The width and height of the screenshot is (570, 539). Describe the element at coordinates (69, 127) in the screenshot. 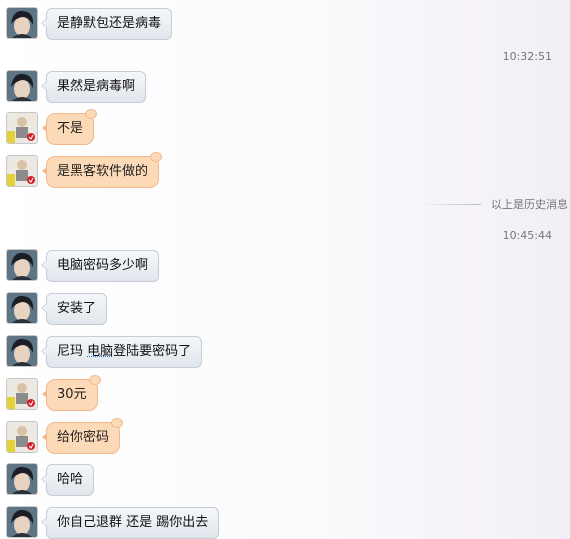

I see `my-message-bubble: 不是` at that location.